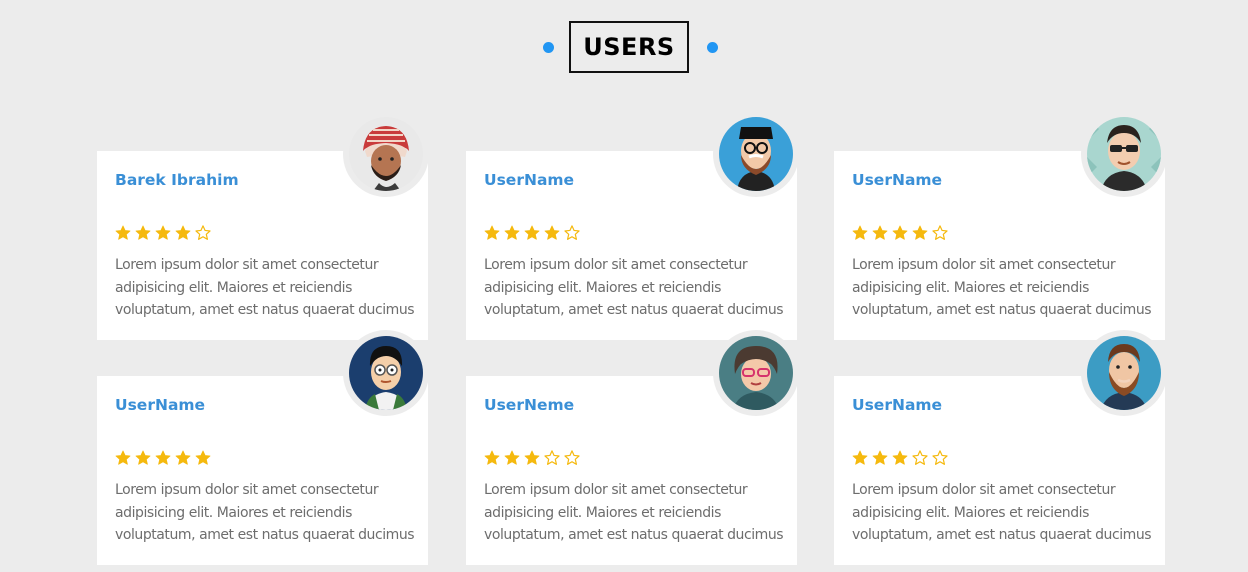 This screenshot has width=1248, height=572. I want to click on avatar-young-man-glasses, so click(386, 373).